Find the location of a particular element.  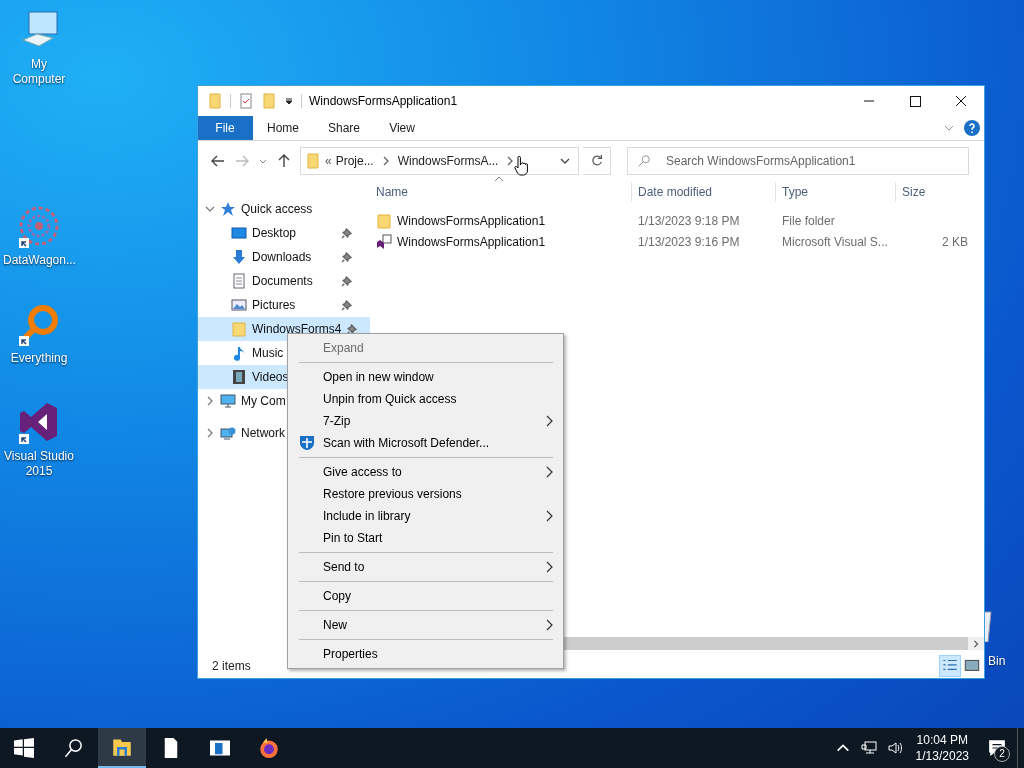

table-cell-text: 1/13/2023 9:16 PM is located at coordinates (689, 241).